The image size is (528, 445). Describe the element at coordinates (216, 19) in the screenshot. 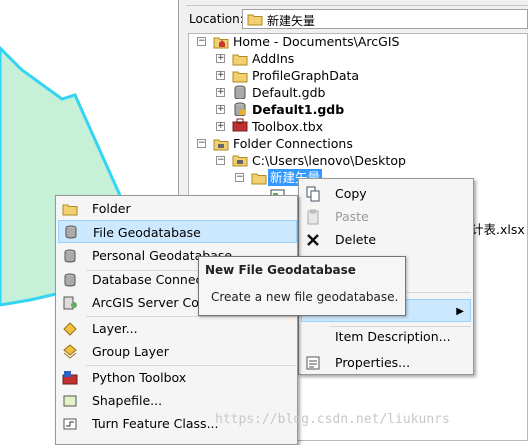

I see `location-label: Location:` at that location.